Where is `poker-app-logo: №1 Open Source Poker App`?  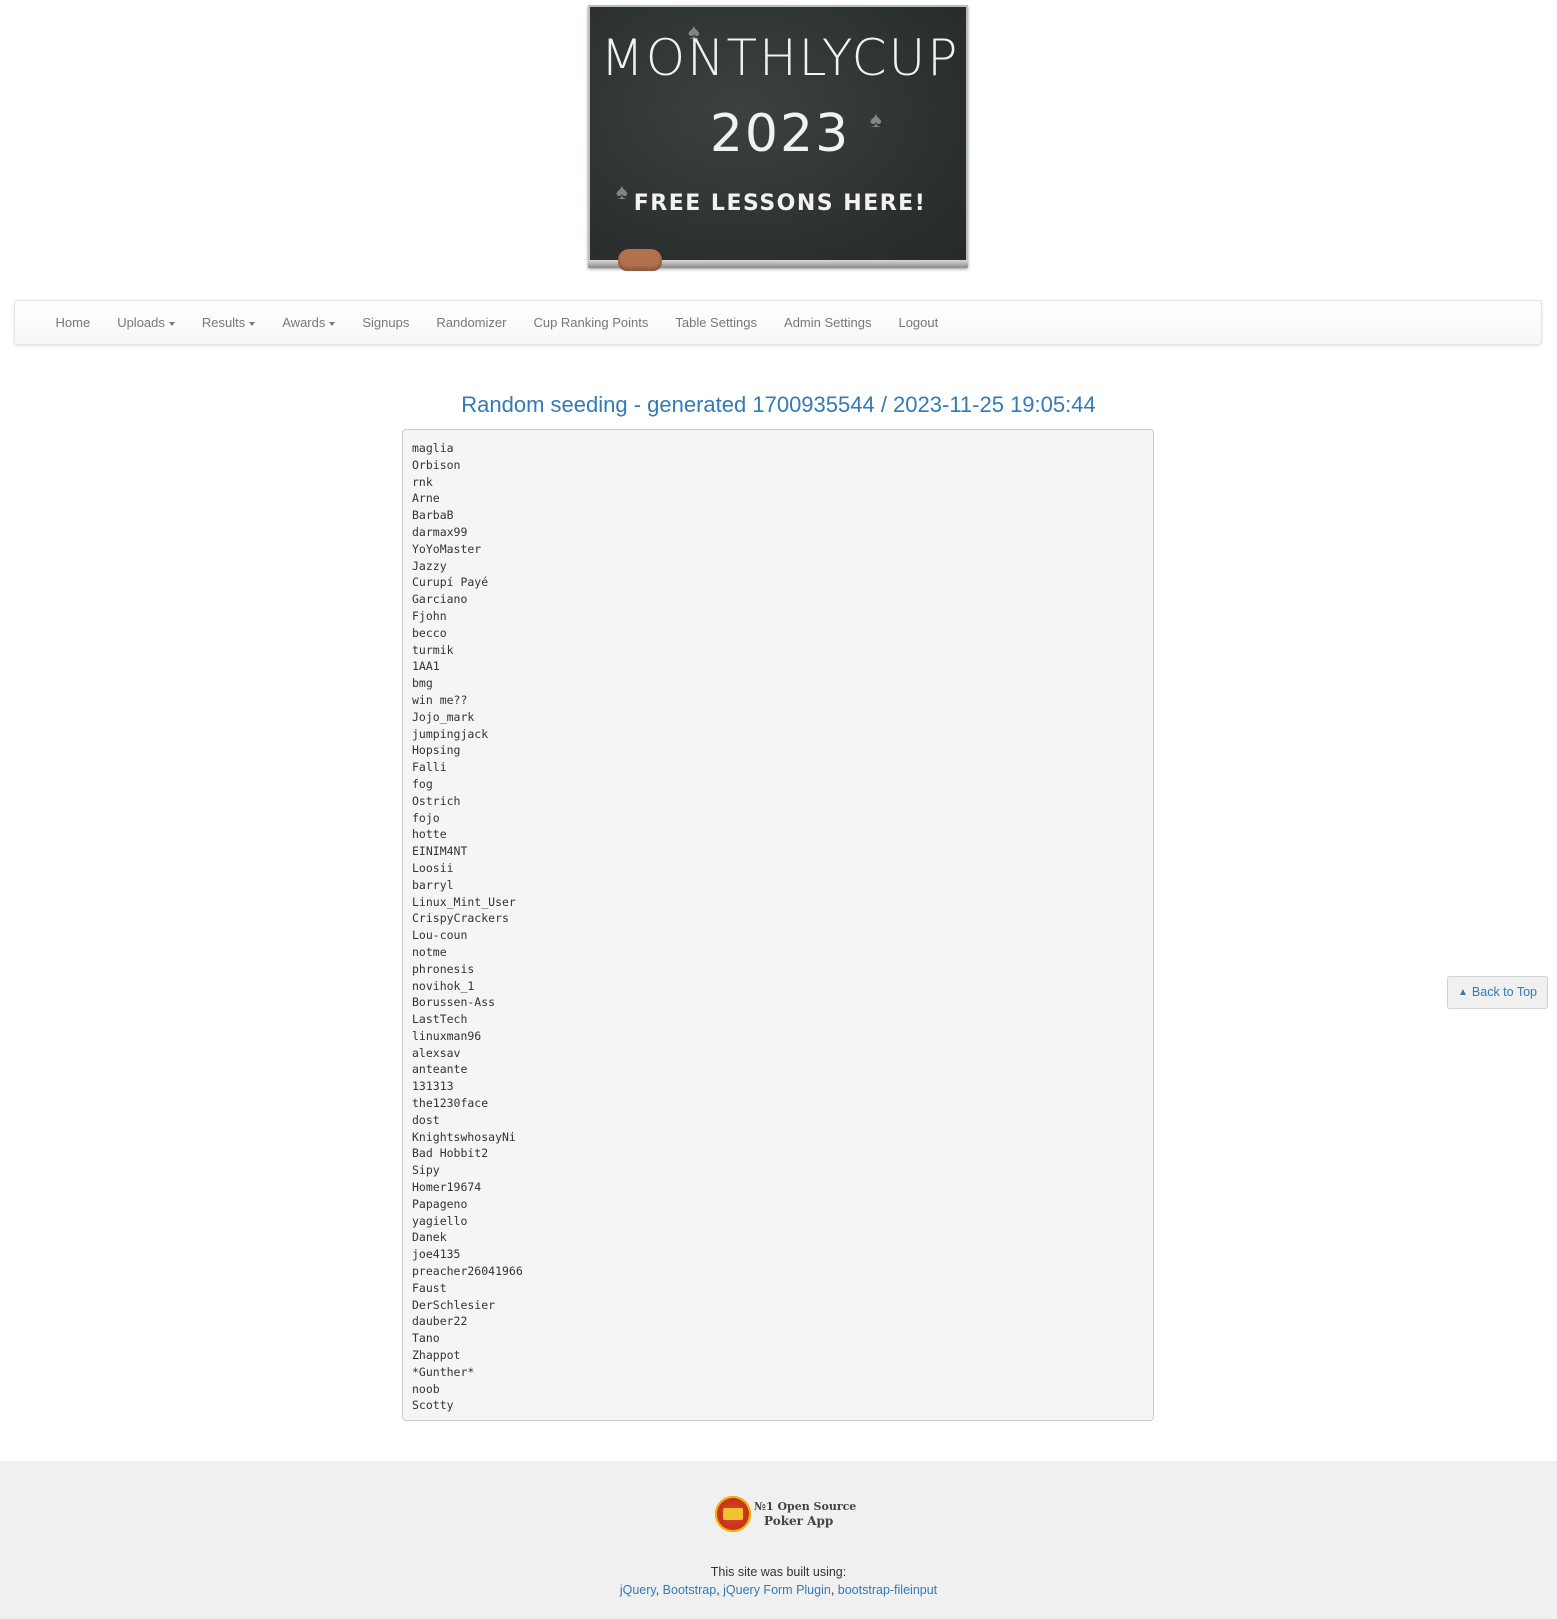 poker-app-logo: №1 Open Source Poker App is located at coordinates (785, 1515).